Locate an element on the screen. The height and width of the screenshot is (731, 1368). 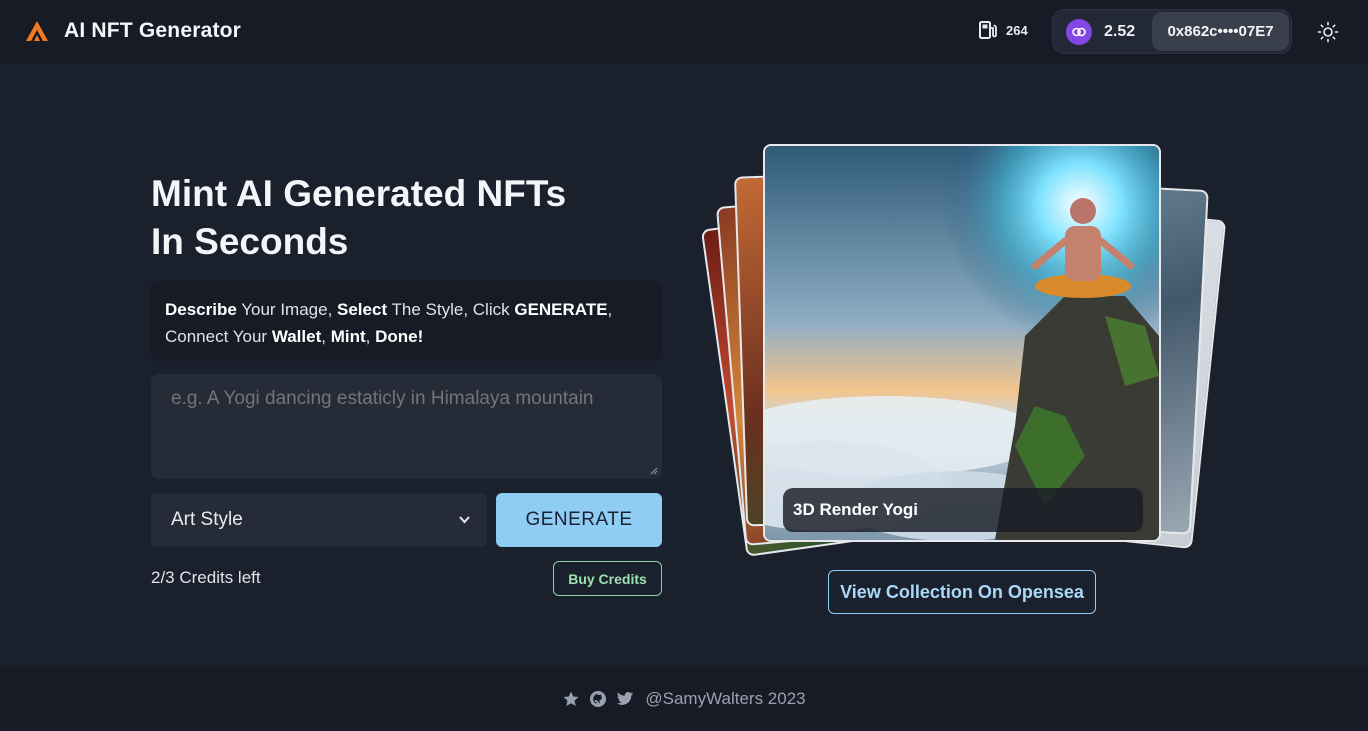
desc-text: Your Image, is located at coordinates (287, 309).